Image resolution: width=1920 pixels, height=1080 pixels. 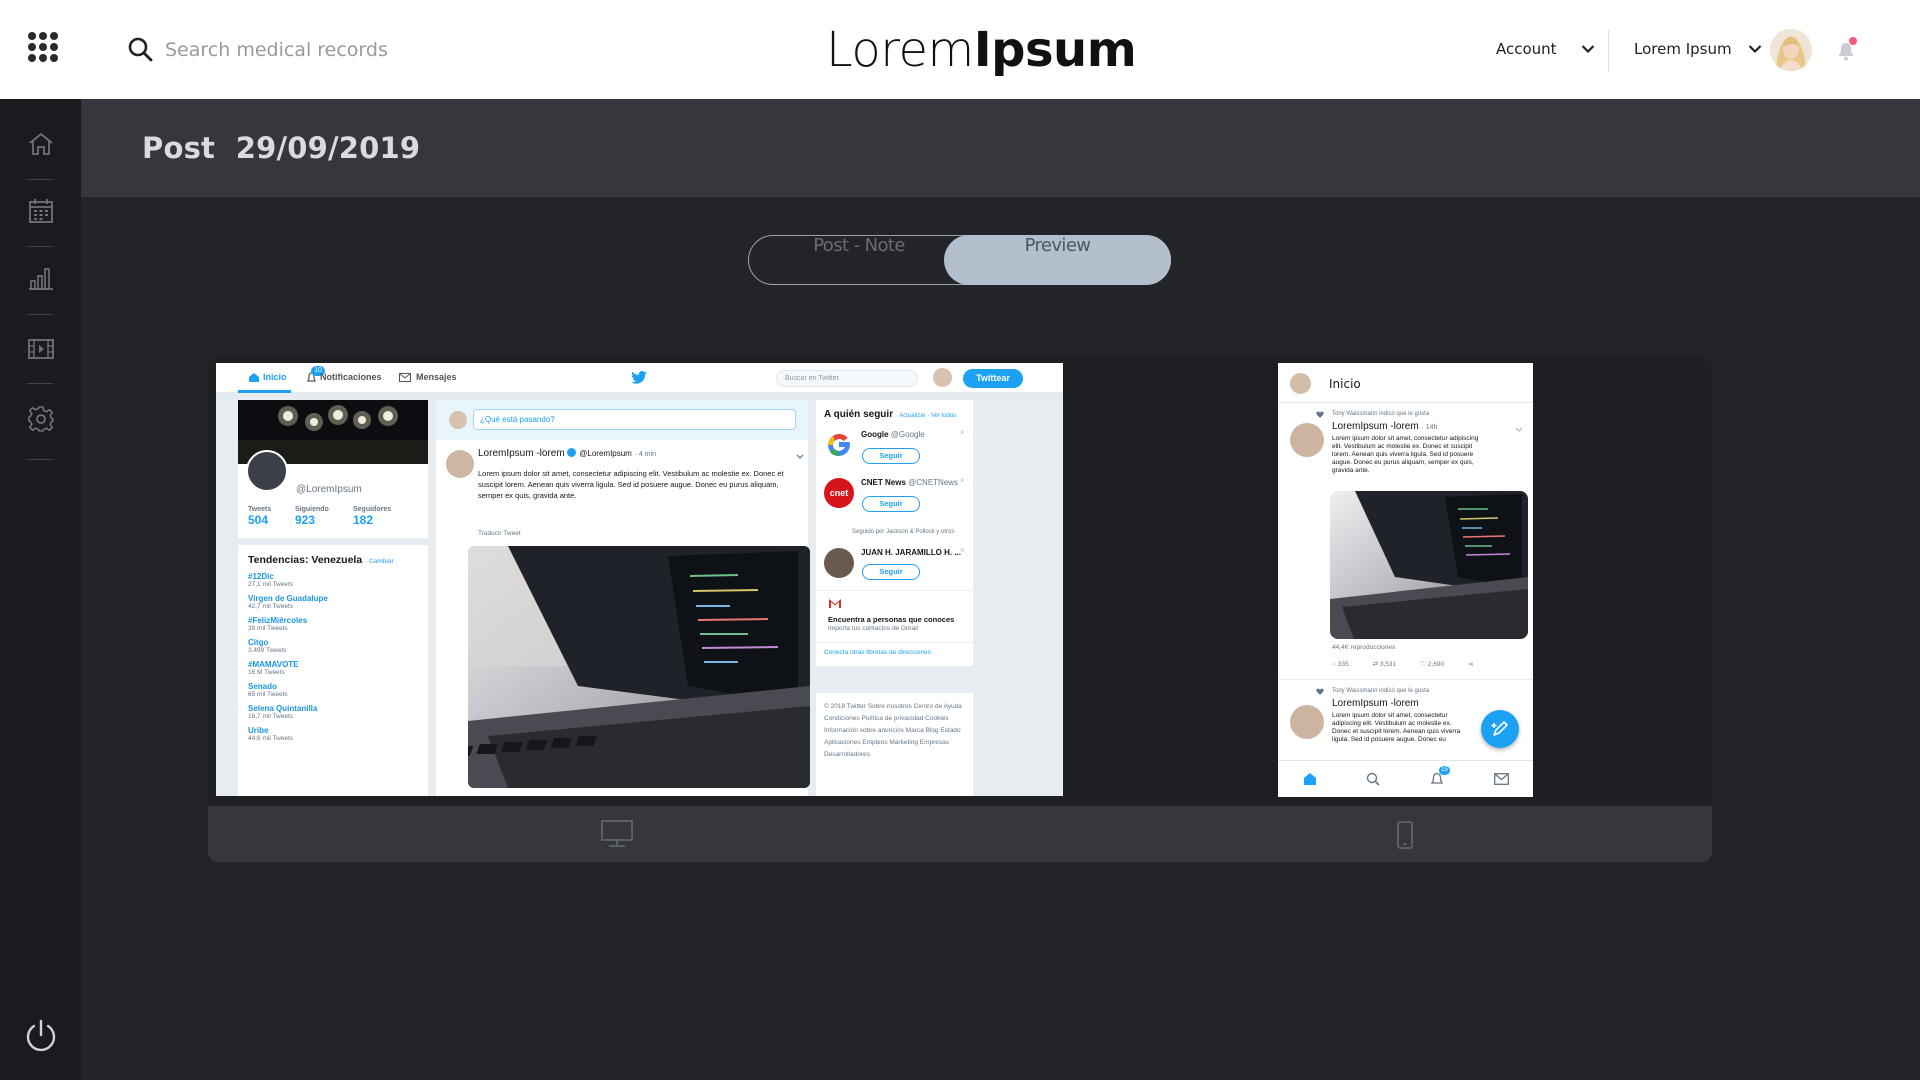 I want to click on find-people-sub: Importa tus contactos de Gmail, so click(x=873, y=628).